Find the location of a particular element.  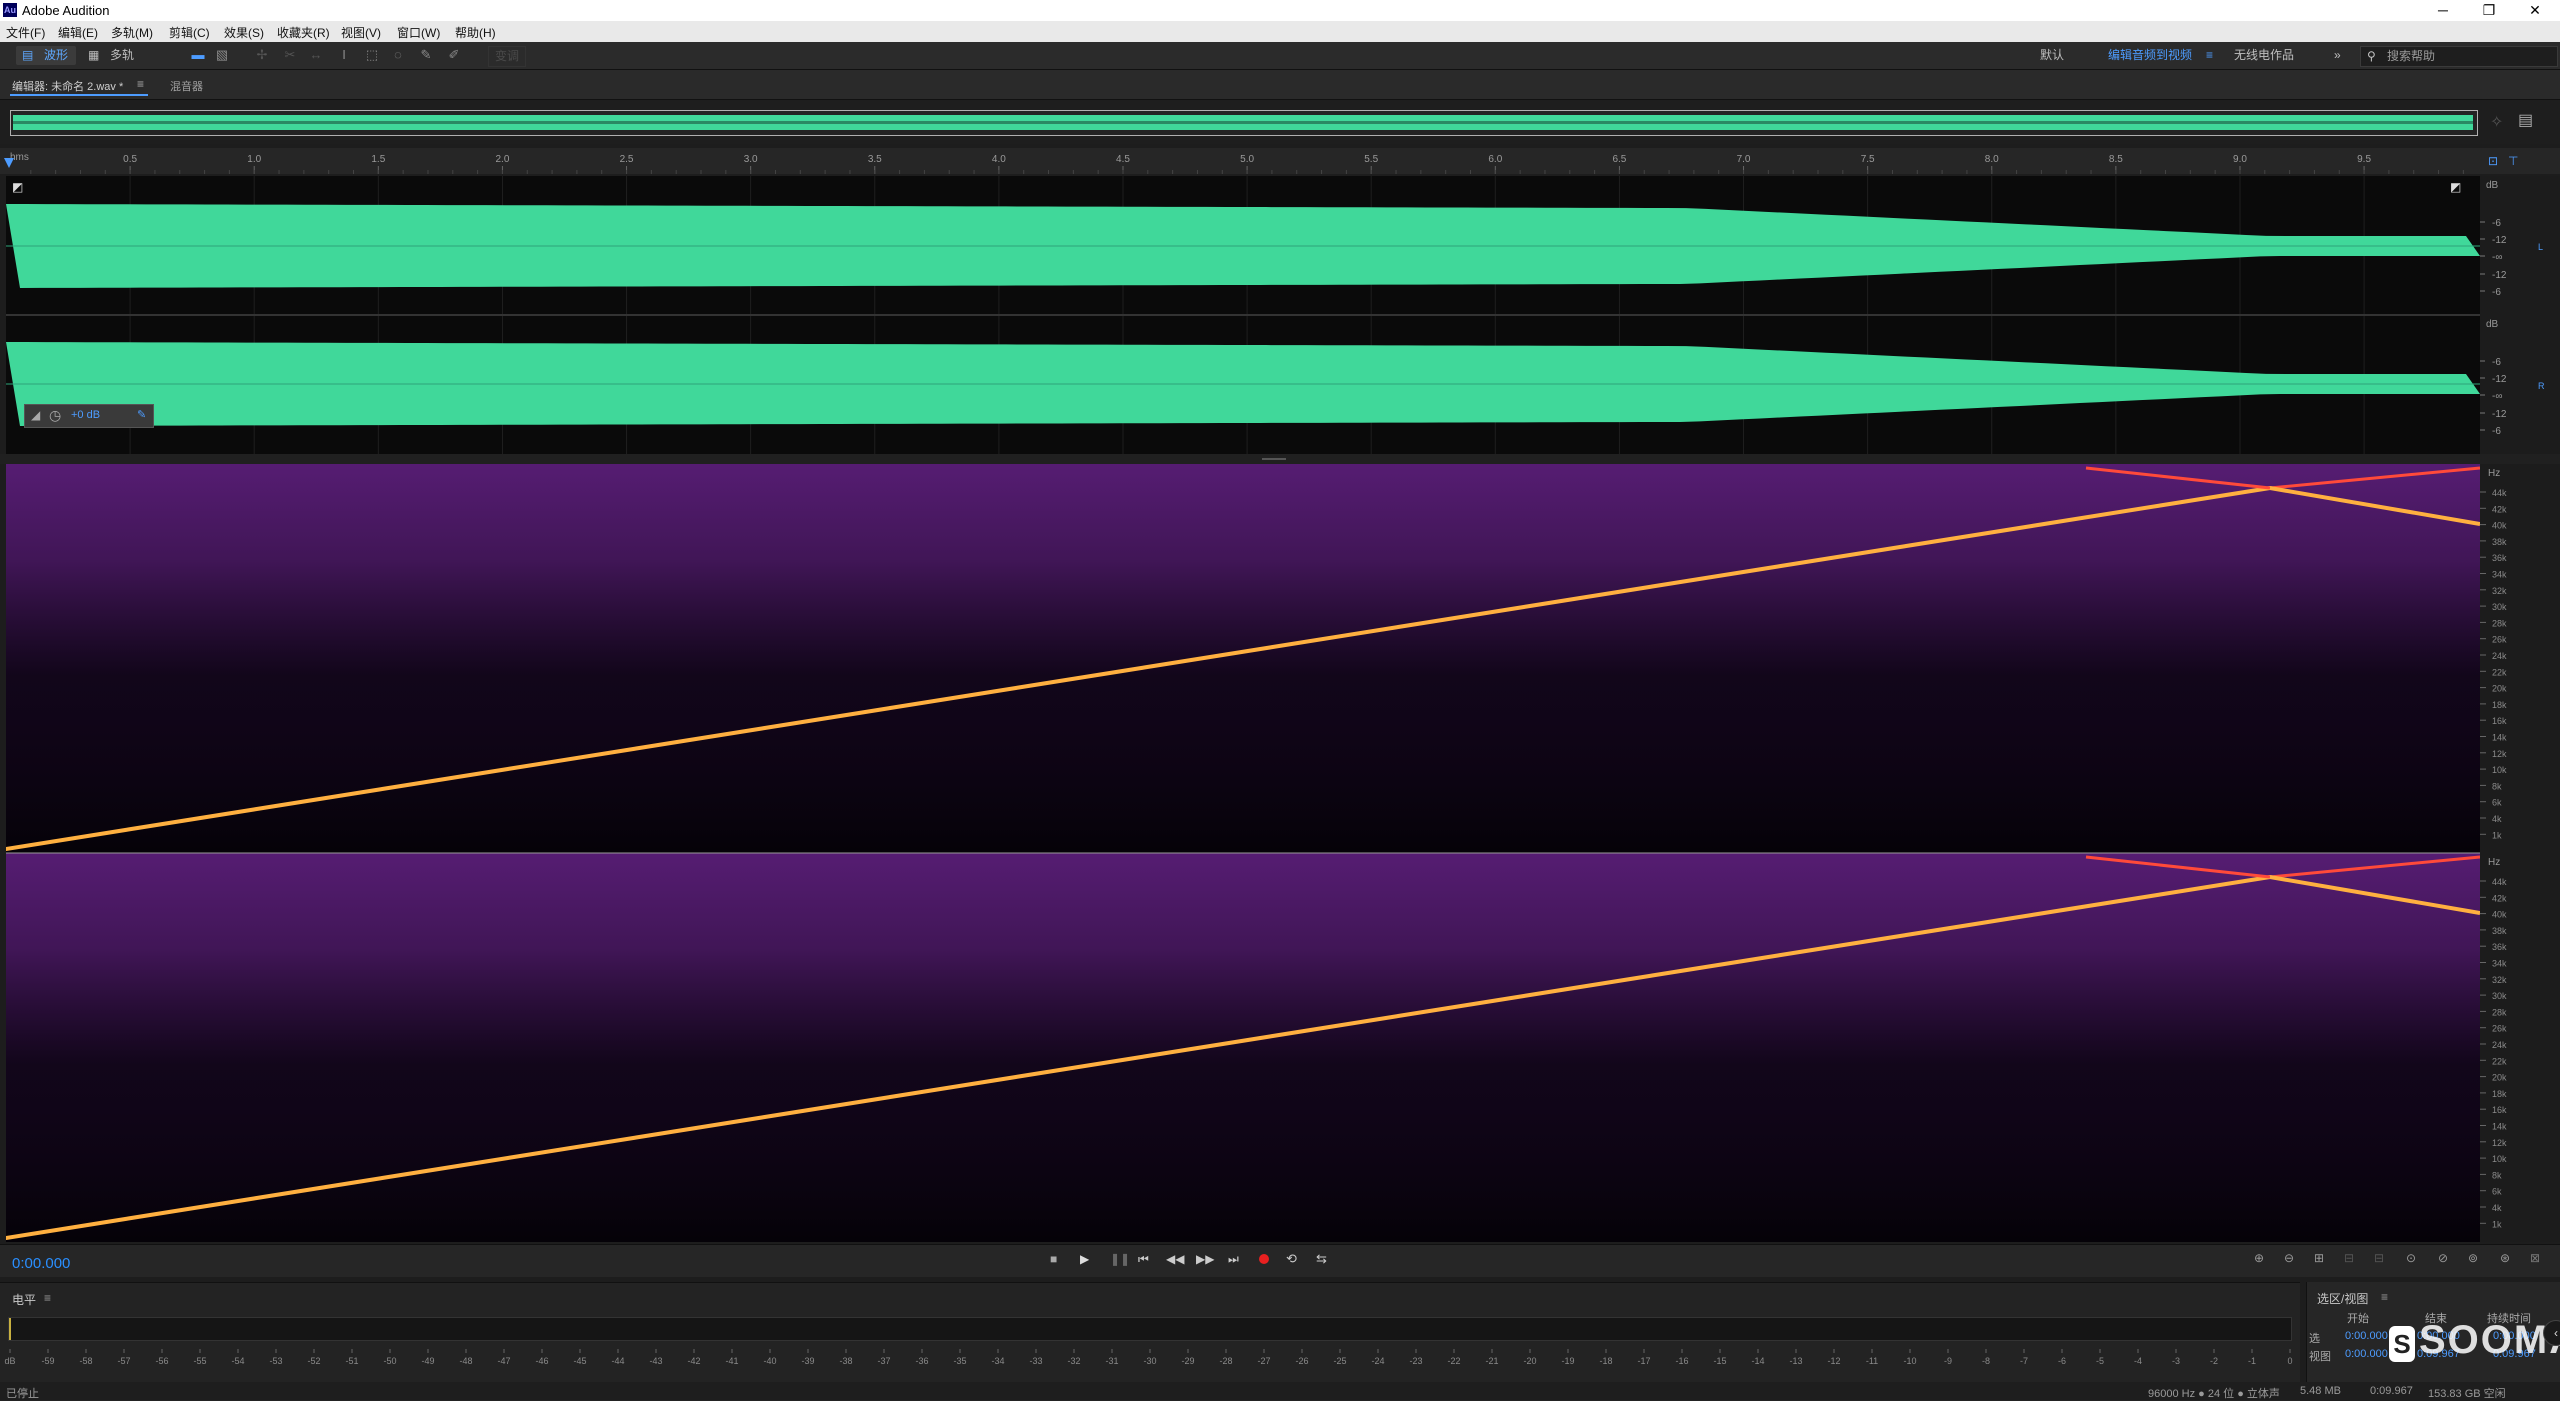

help-search-field: ⚲ 搜索帮助 is located at coordinates (2459, 56).